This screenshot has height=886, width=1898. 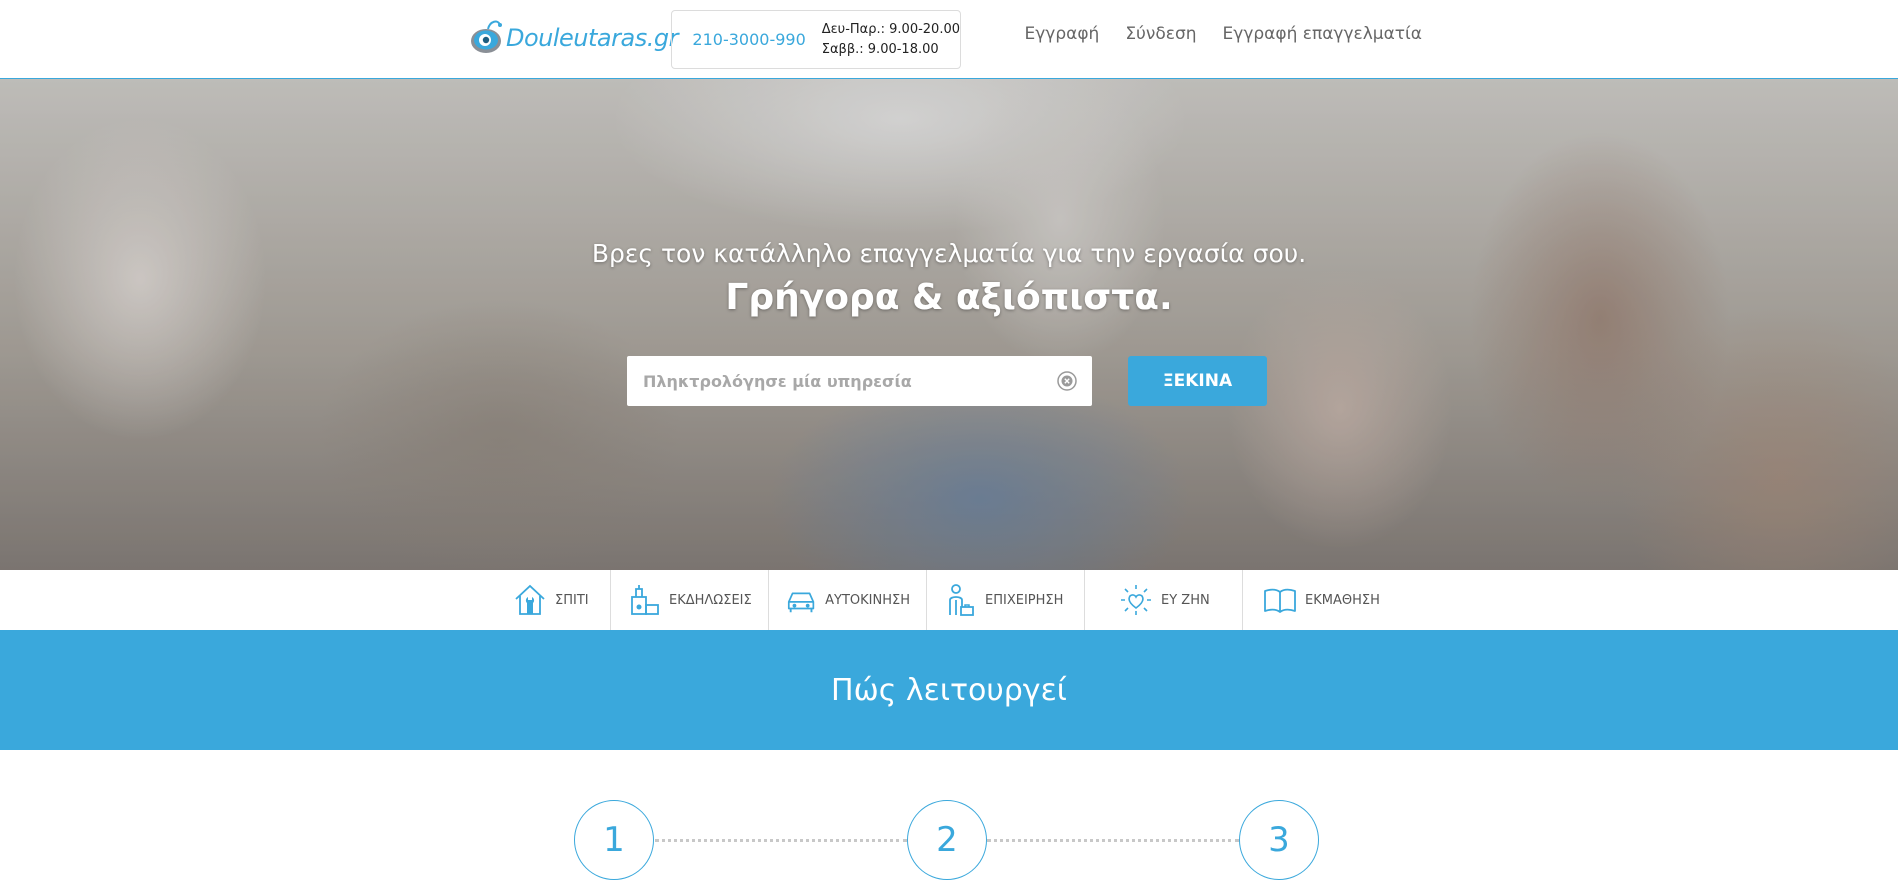 What do you see at coordinates (530, 599) in the screenshot?
I see `house-icon` at bounding box center [530, 599].